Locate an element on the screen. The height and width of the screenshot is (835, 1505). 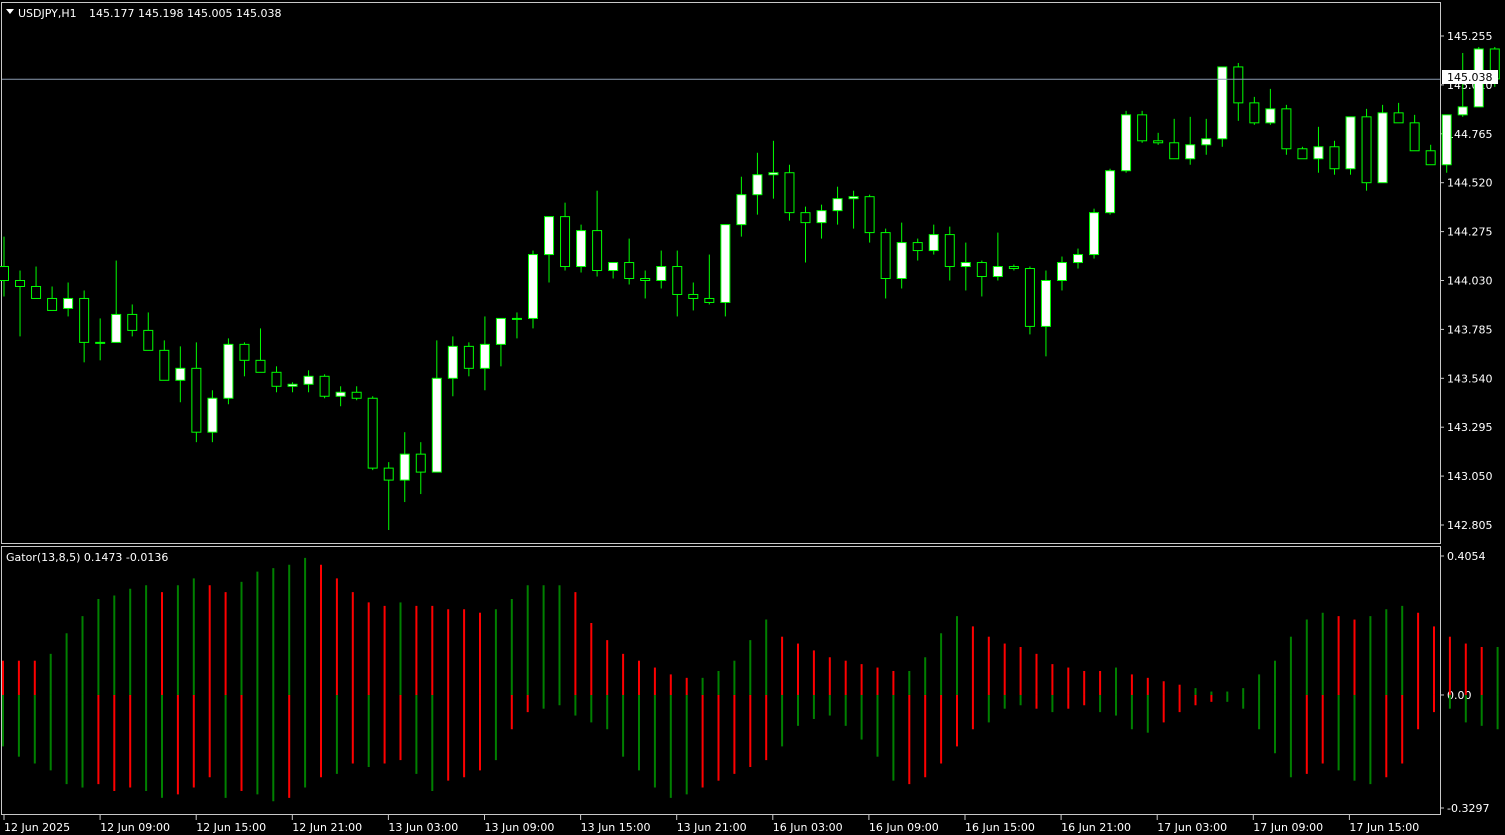
price-tick-label: 143.540 is located at coordinates (1470, 378).